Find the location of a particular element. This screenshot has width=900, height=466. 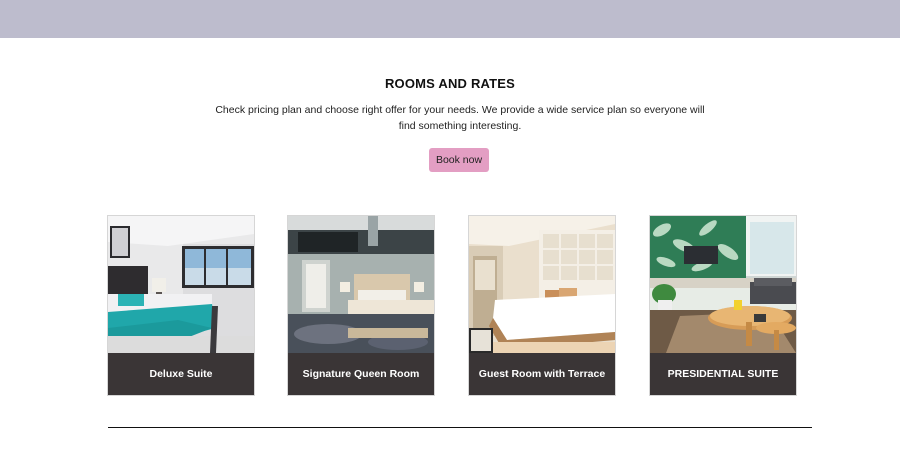

room-name: Deluxe Suite is located at coordinates (181, 374).